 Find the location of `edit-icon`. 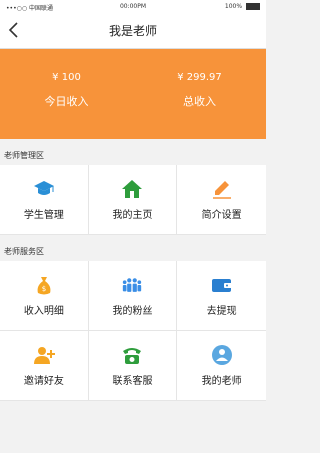

edit-icon is located at coordinates (222, 189).